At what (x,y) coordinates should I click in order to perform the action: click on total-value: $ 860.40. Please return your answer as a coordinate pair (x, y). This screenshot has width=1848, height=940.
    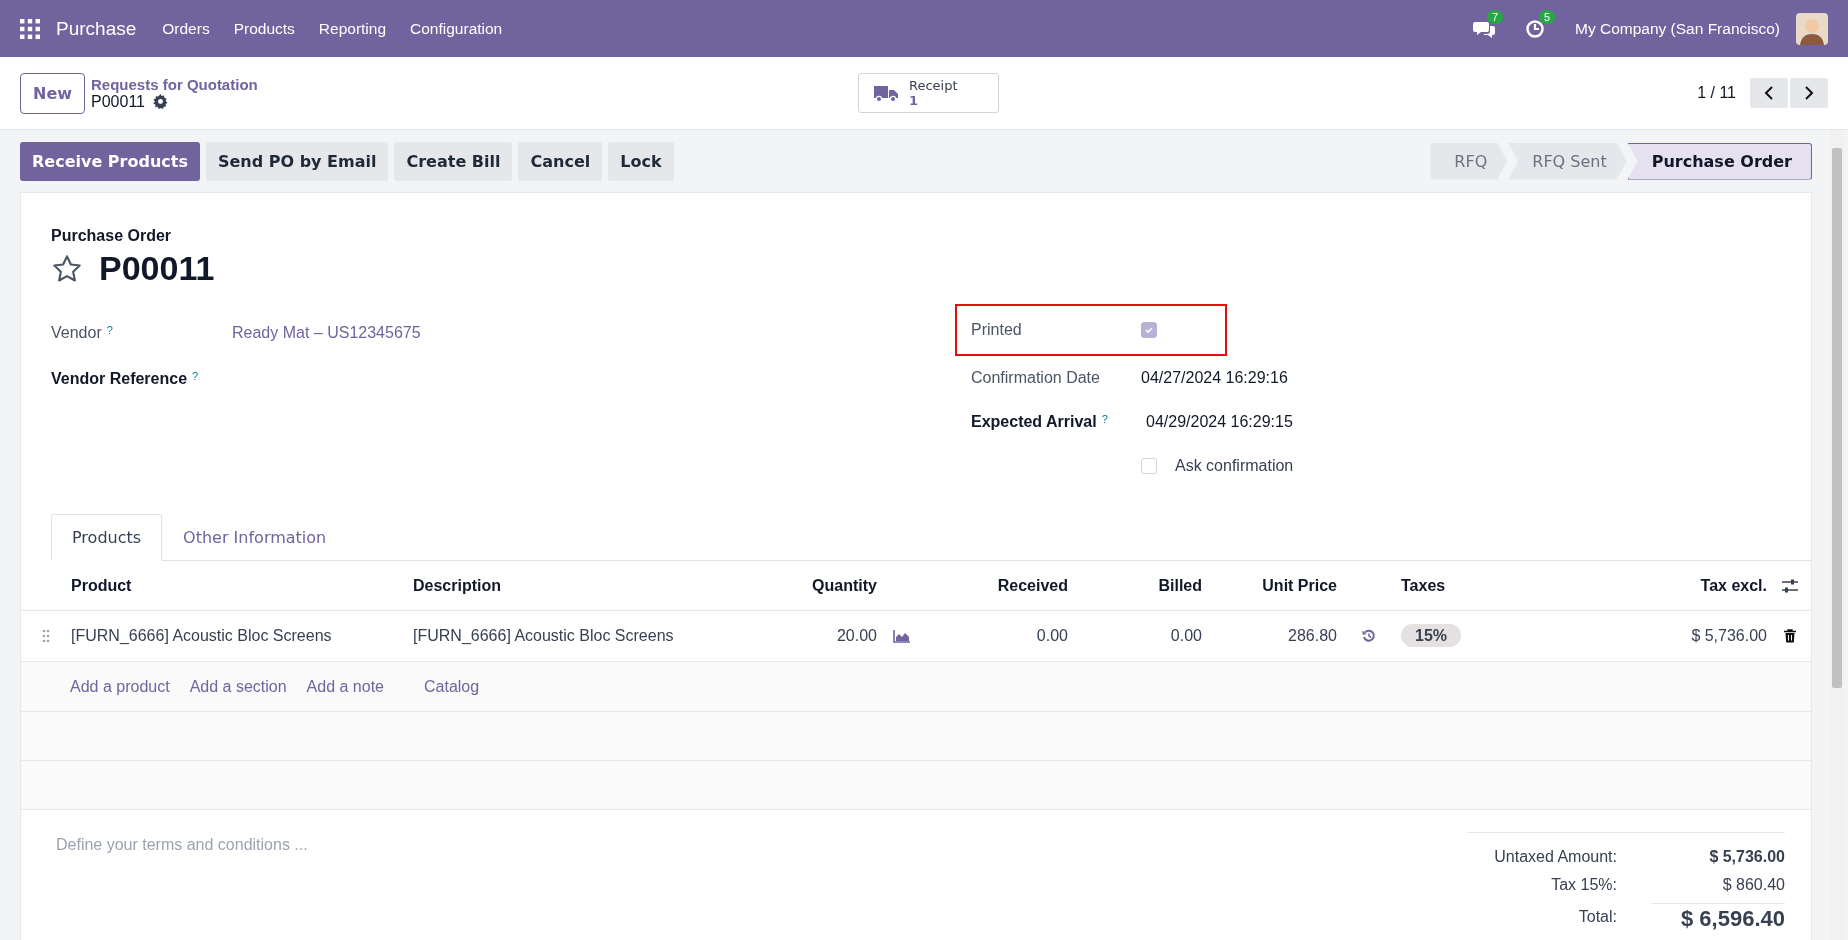
    Looking at the image, I should click on (1753, 885).